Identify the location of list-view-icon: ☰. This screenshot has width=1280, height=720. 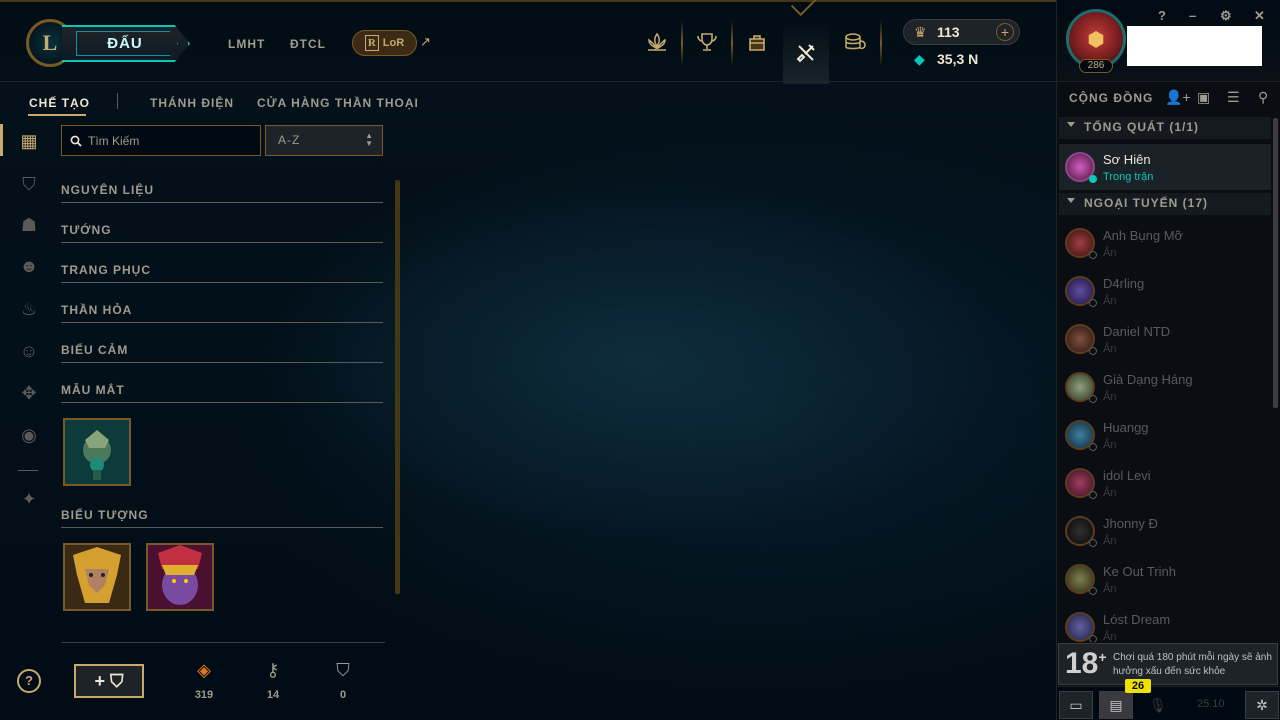
(1233, 97).